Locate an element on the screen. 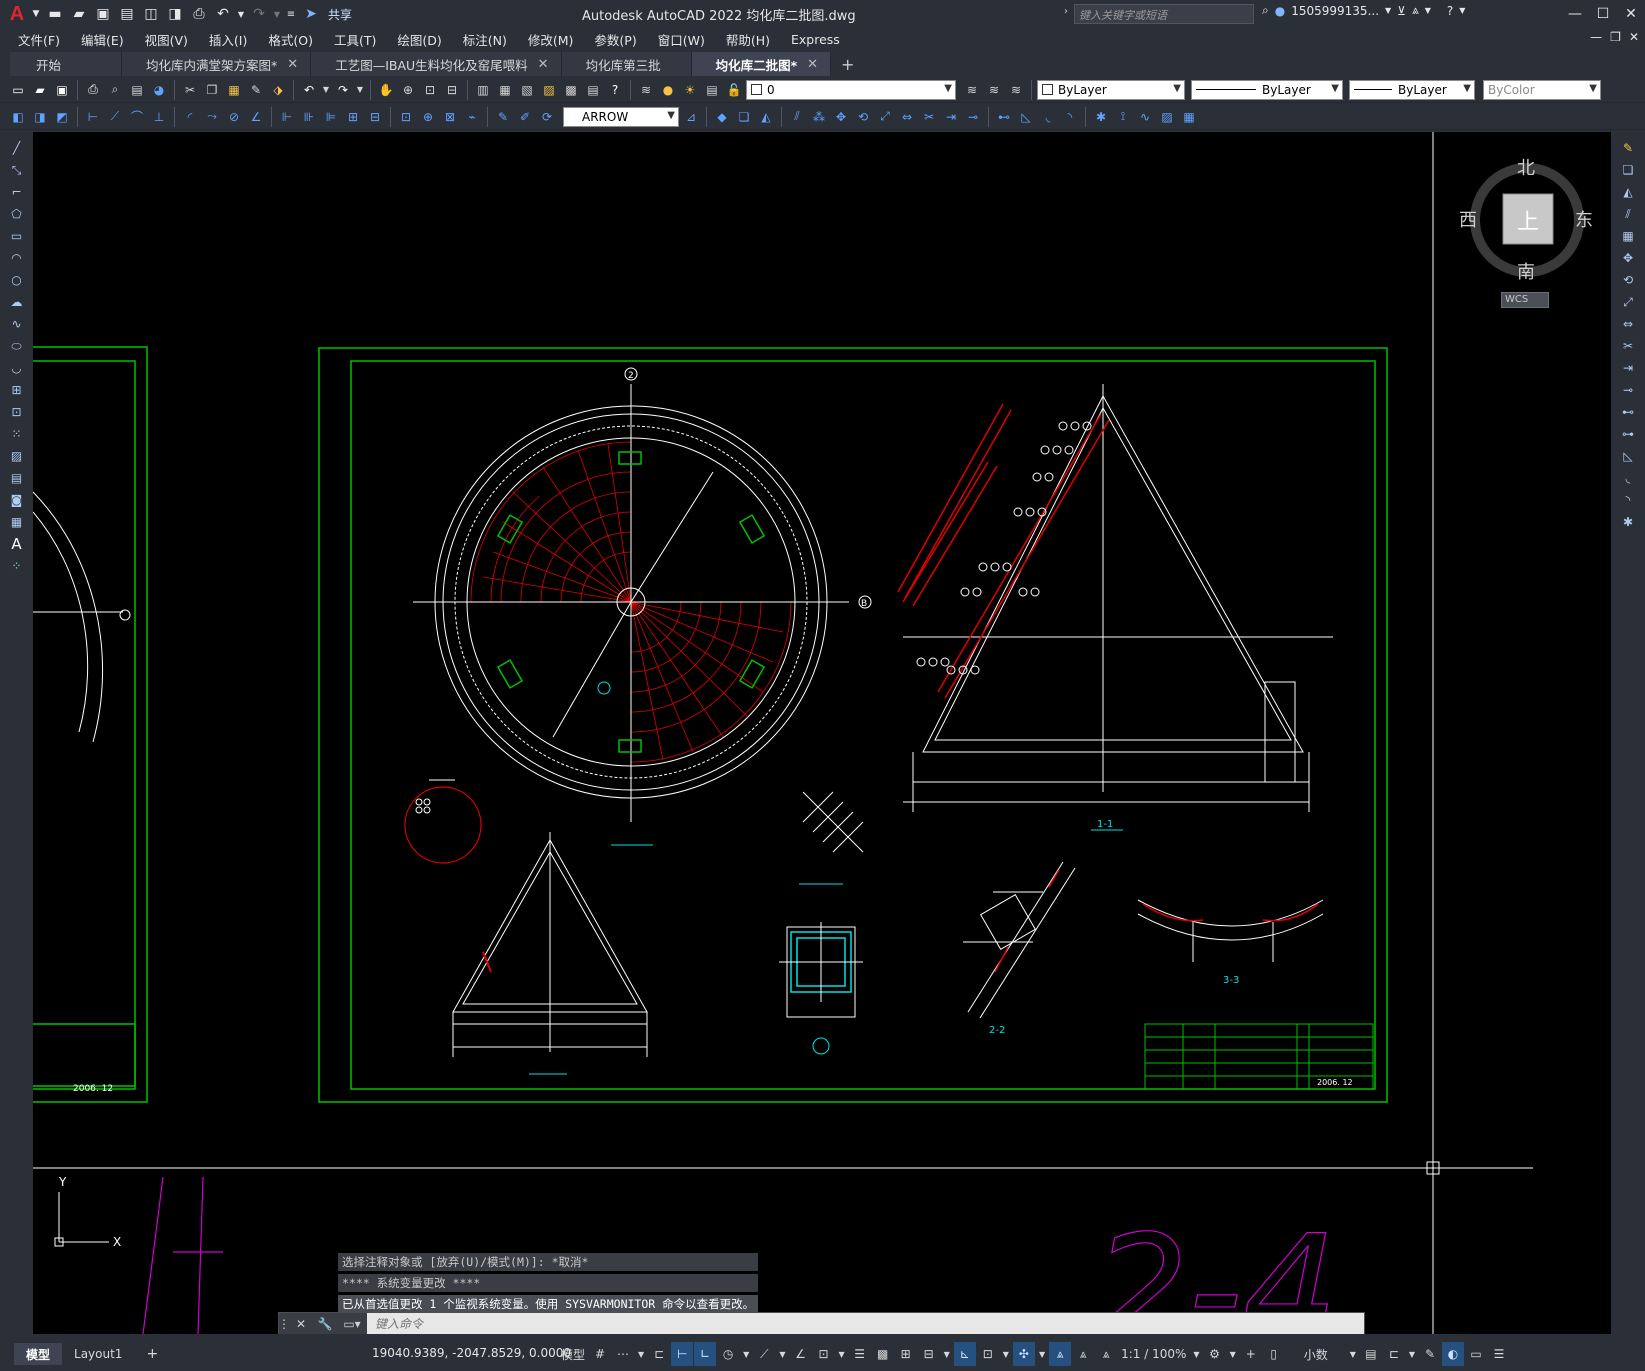 Image resolution: width=1645 pixels, height=1371 pixels. 3d-object-snap-icon: ⊟ is located at coordinates (929, 1354).